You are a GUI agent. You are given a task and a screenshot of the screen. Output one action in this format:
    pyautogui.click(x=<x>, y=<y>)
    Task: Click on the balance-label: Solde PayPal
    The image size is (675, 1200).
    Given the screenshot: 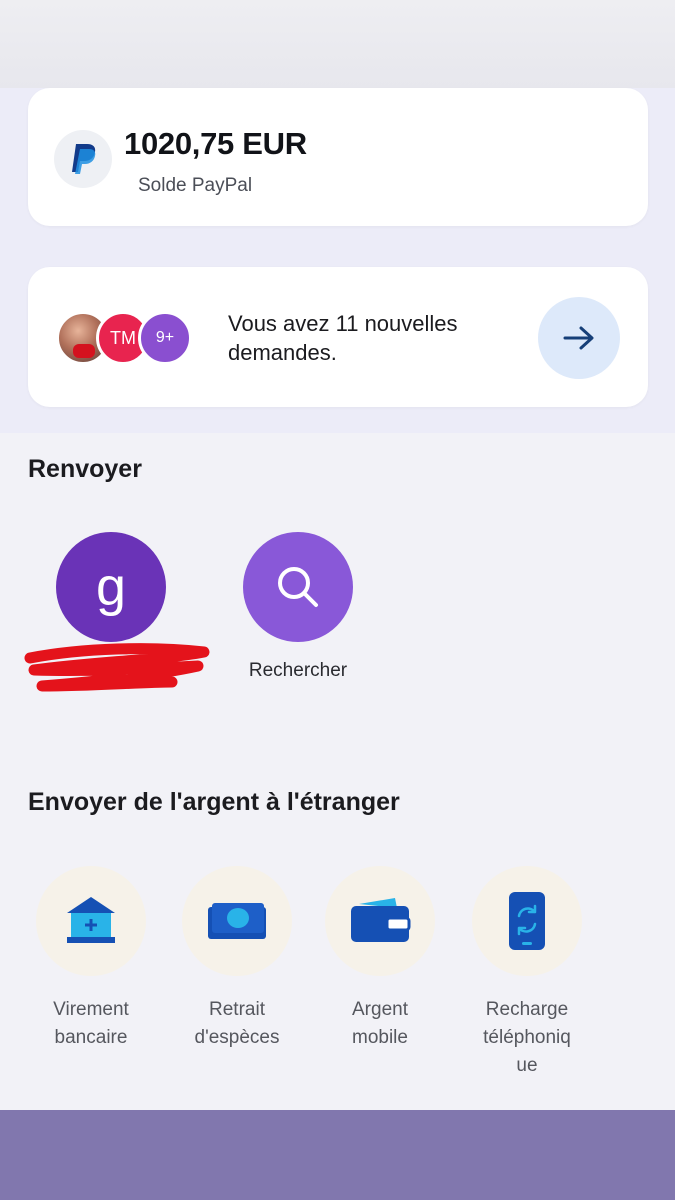 What is the action you would take?
    pyautogui.click(x=195, y=185)
    